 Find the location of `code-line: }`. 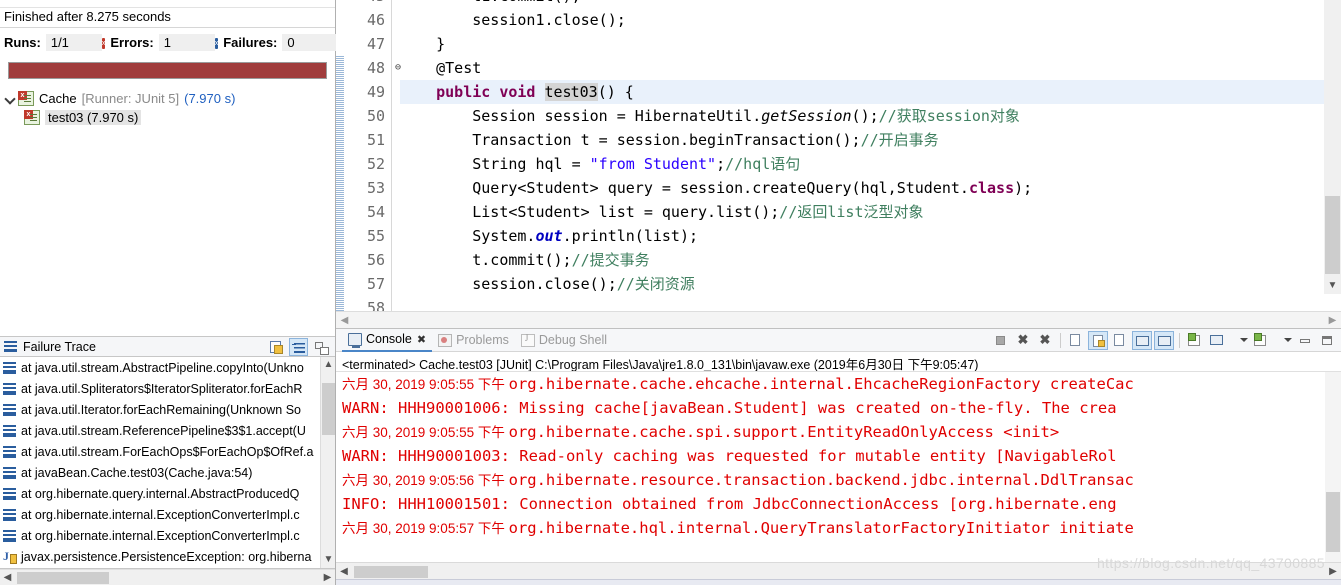

code-line: } is located at coordinates (870, 44).